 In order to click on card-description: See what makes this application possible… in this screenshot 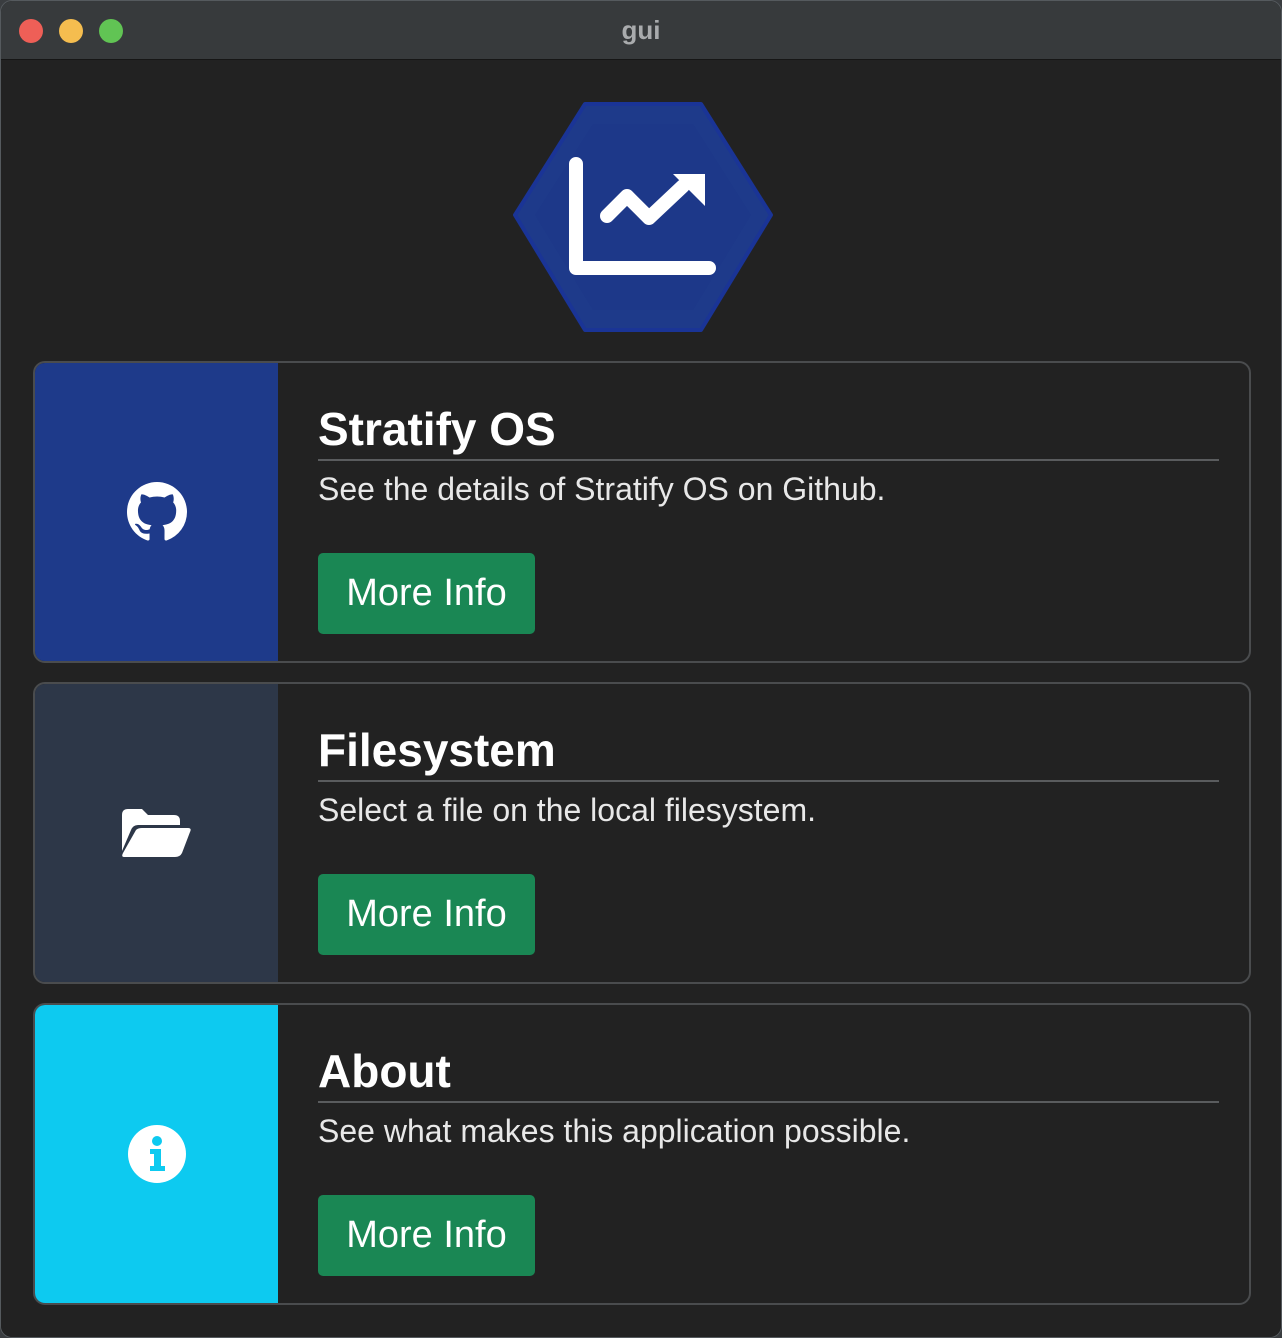, I will do `click(614, 1131)`.